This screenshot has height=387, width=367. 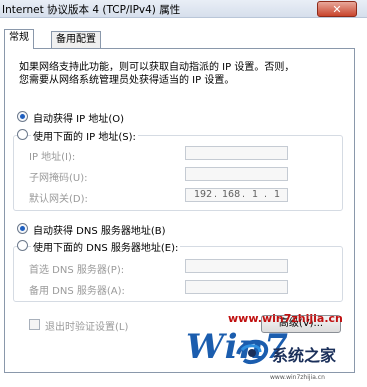 What do you see at coordinates (52, 157) in the screenshot?
I see `ip-address-label: IP 地址(I):` at bounding box center [52, 157].